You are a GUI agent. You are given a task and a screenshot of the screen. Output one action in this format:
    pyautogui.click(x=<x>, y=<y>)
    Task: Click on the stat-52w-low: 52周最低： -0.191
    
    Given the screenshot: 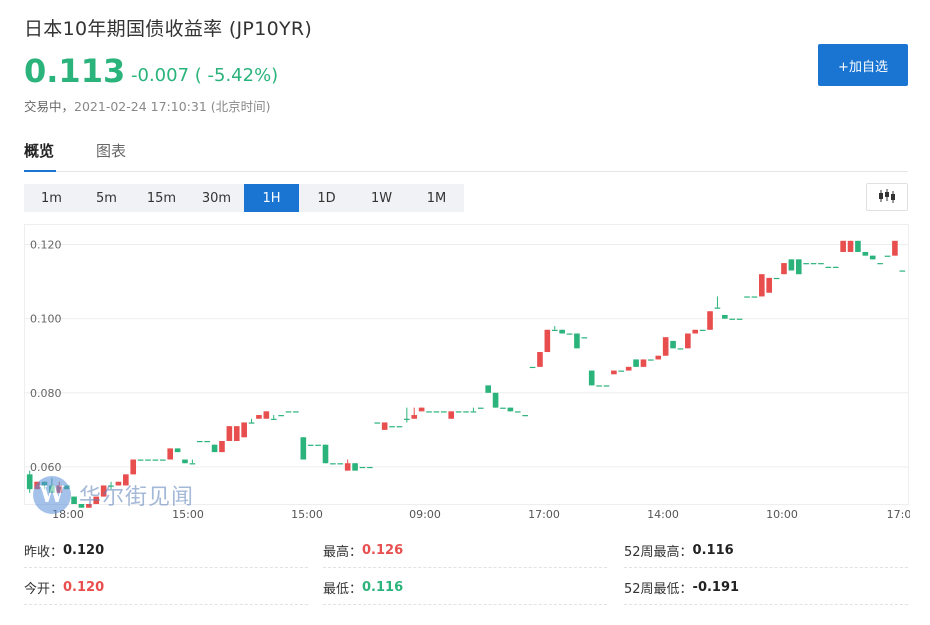 What is the action you would take?
    pyautogui.click(x=766, y=588)
    